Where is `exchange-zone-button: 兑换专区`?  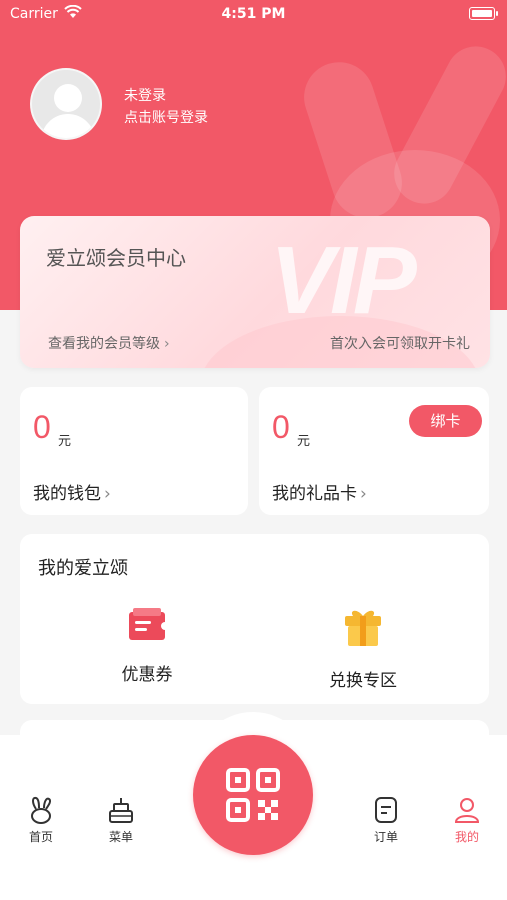 exchange-zone-button: 兑换专区 is located at coordinates (363, 648).